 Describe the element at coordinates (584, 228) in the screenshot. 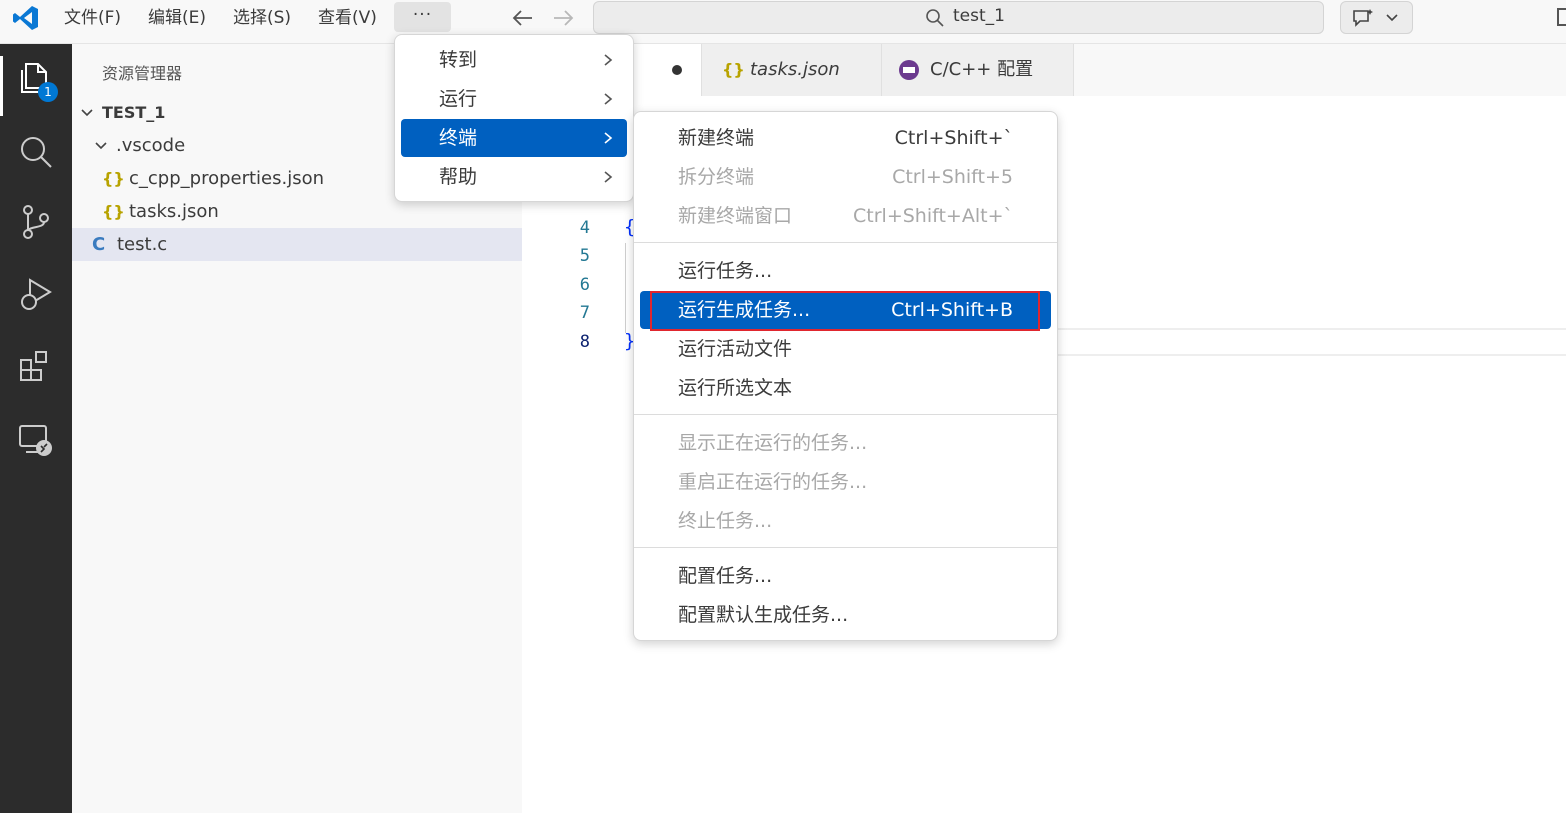

I see `line-number: 4` at that location.